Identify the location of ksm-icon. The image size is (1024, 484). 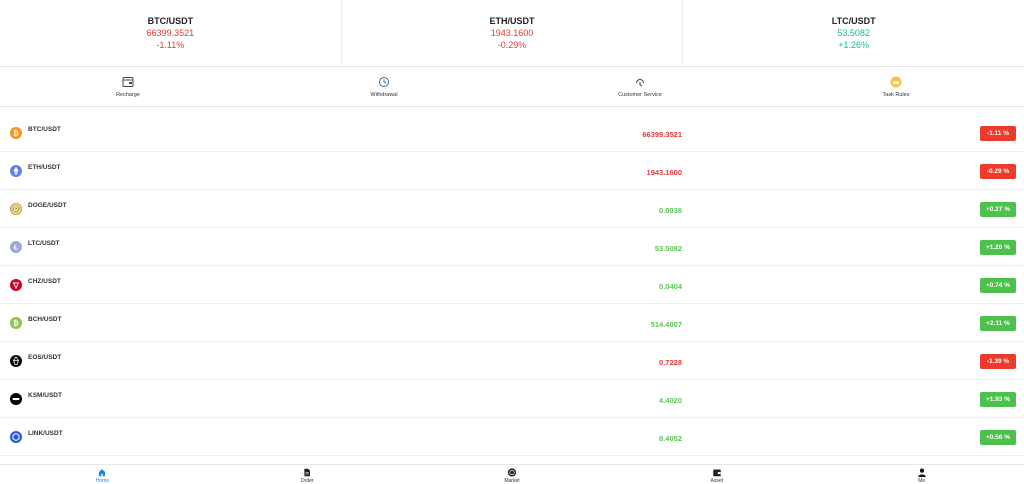
(16, 399).